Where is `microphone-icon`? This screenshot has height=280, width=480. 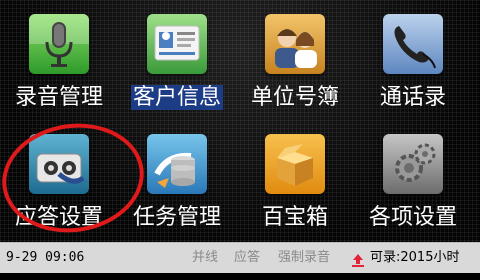 microphone-icon is located at coordinates (59, 44).